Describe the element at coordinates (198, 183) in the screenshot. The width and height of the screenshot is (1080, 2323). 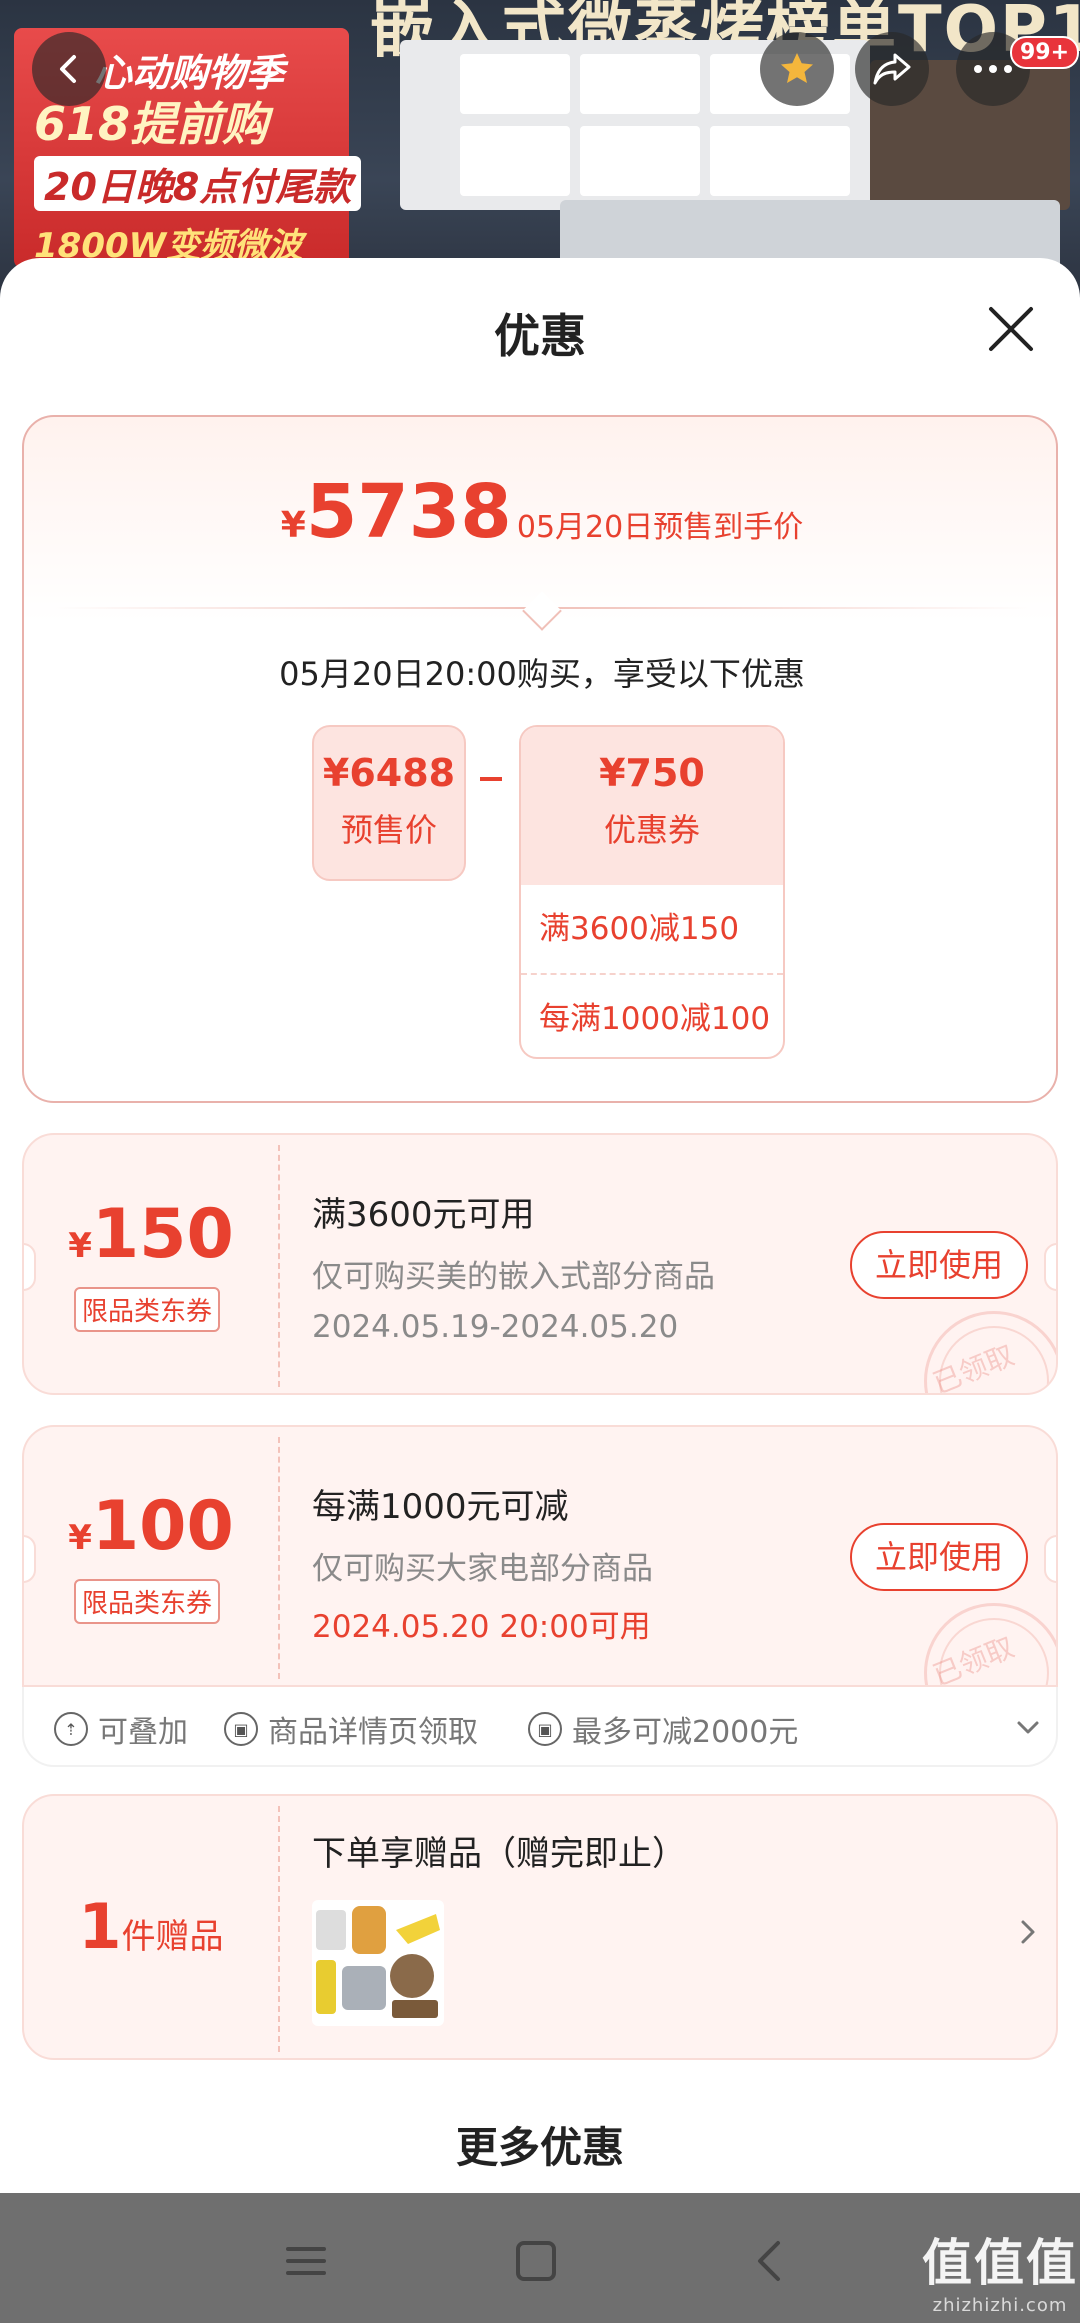
I see `promo-line-3: 20日晚8点付尾款` at that location.